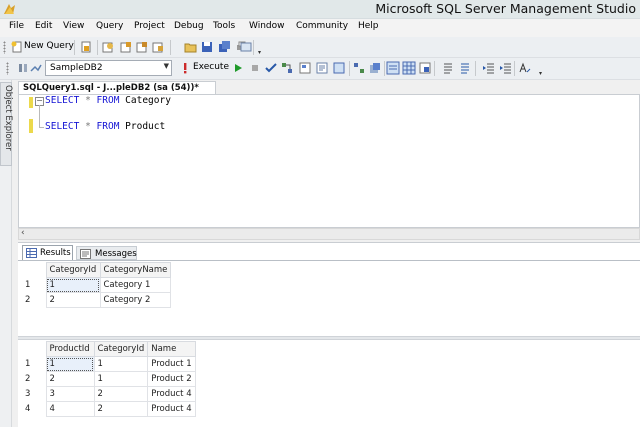 The height and width of the screenshot is (427, 640). I want to click on grid-cell: Product 1, so click(171, 364).